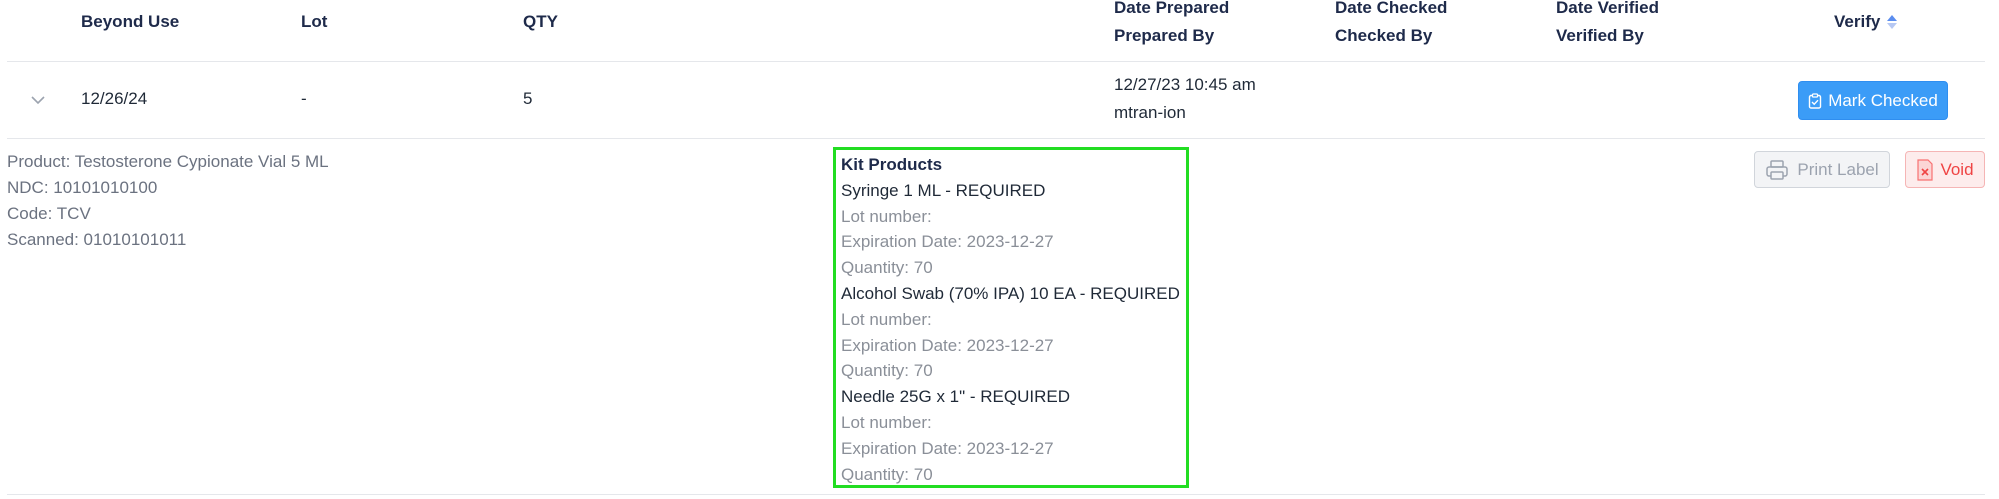 This screenshot has width=1999, height=499. Describe the element at coordinates (314, 21) in the screenshot. I see `col-header-lot: Lot` at that location.